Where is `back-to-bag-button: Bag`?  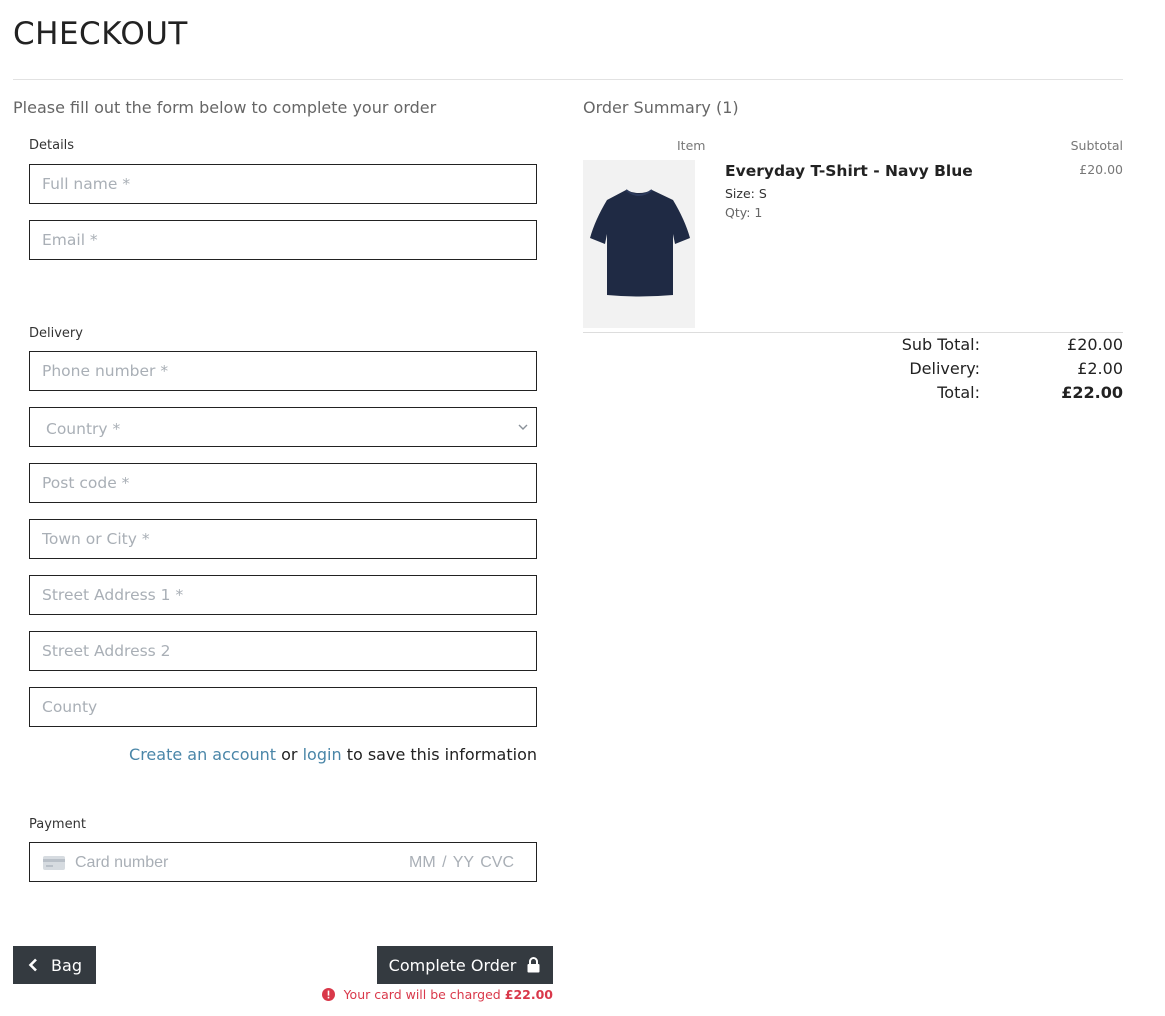
back-to-bag-button: Bag is located at coordinates (54, 965).